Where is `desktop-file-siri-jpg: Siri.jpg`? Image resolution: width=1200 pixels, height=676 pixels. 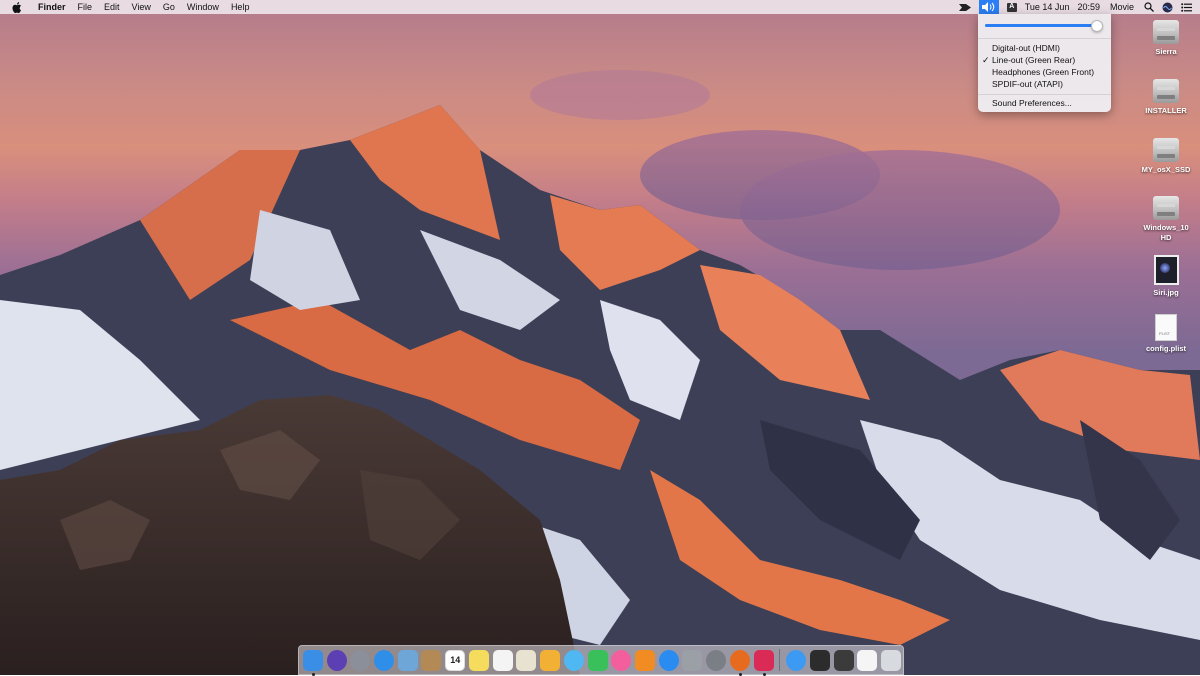 desktop-file-siri-jpg: Siri.jpg is located at coordinates (1166, 276).